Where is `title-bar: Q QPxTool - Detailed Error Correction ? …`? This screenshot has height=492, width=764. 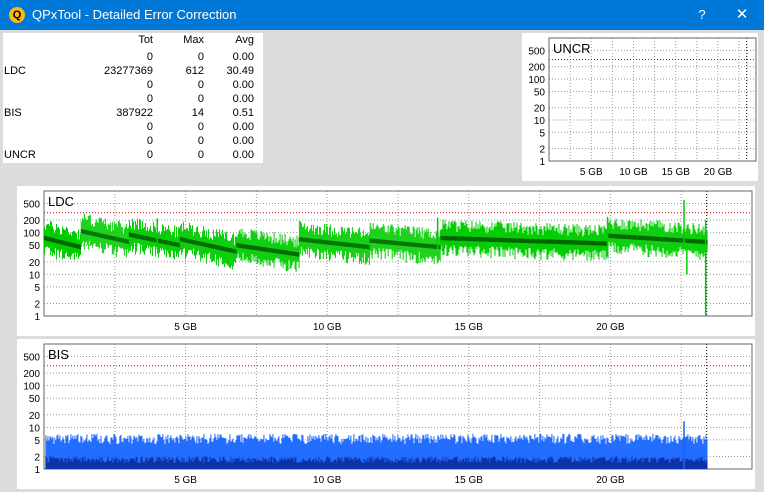
title-bar: Q QPxTool - Detailed Error Correction ? … is located at coordinates (382, 15).